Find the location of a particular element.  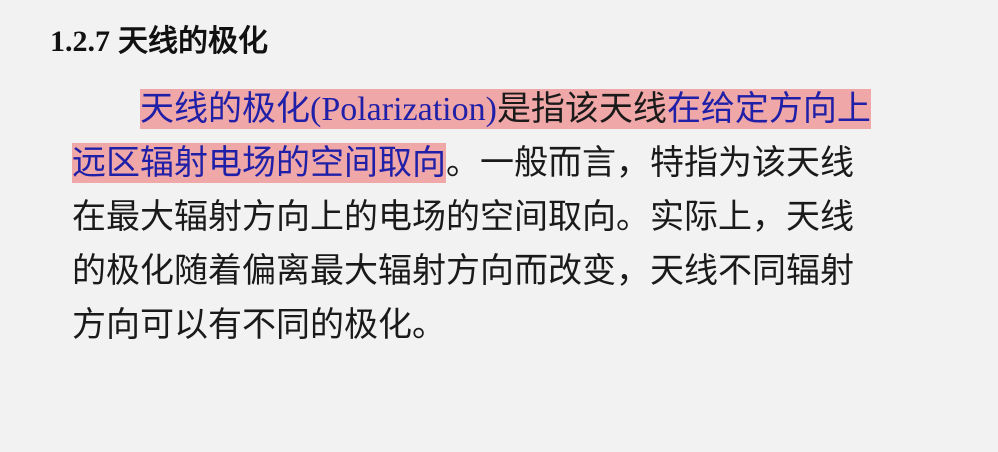

paragraph-line-2: 远区辐射电场的空间取向。一般而言，特指为该天线 is located at coordinates (502, 163).